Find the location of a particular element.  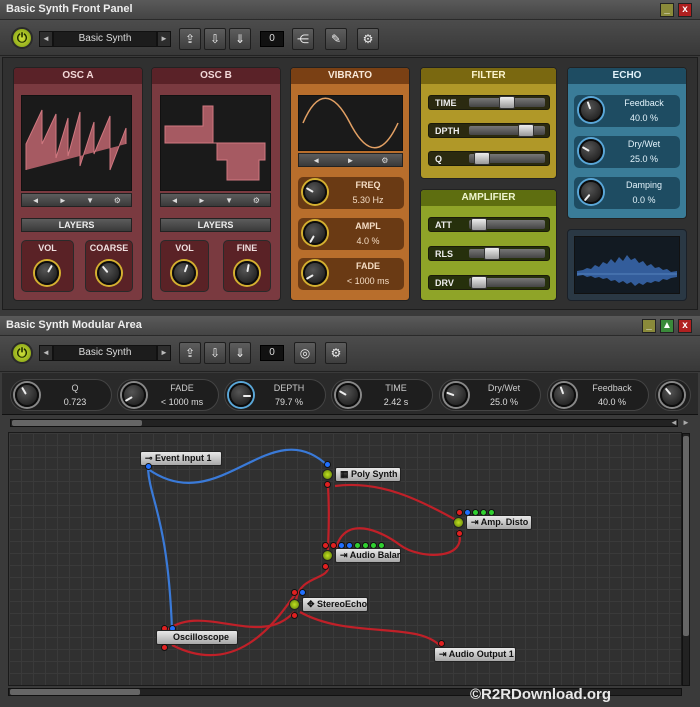

amp-output-pin is located at coordinates (459, 533).